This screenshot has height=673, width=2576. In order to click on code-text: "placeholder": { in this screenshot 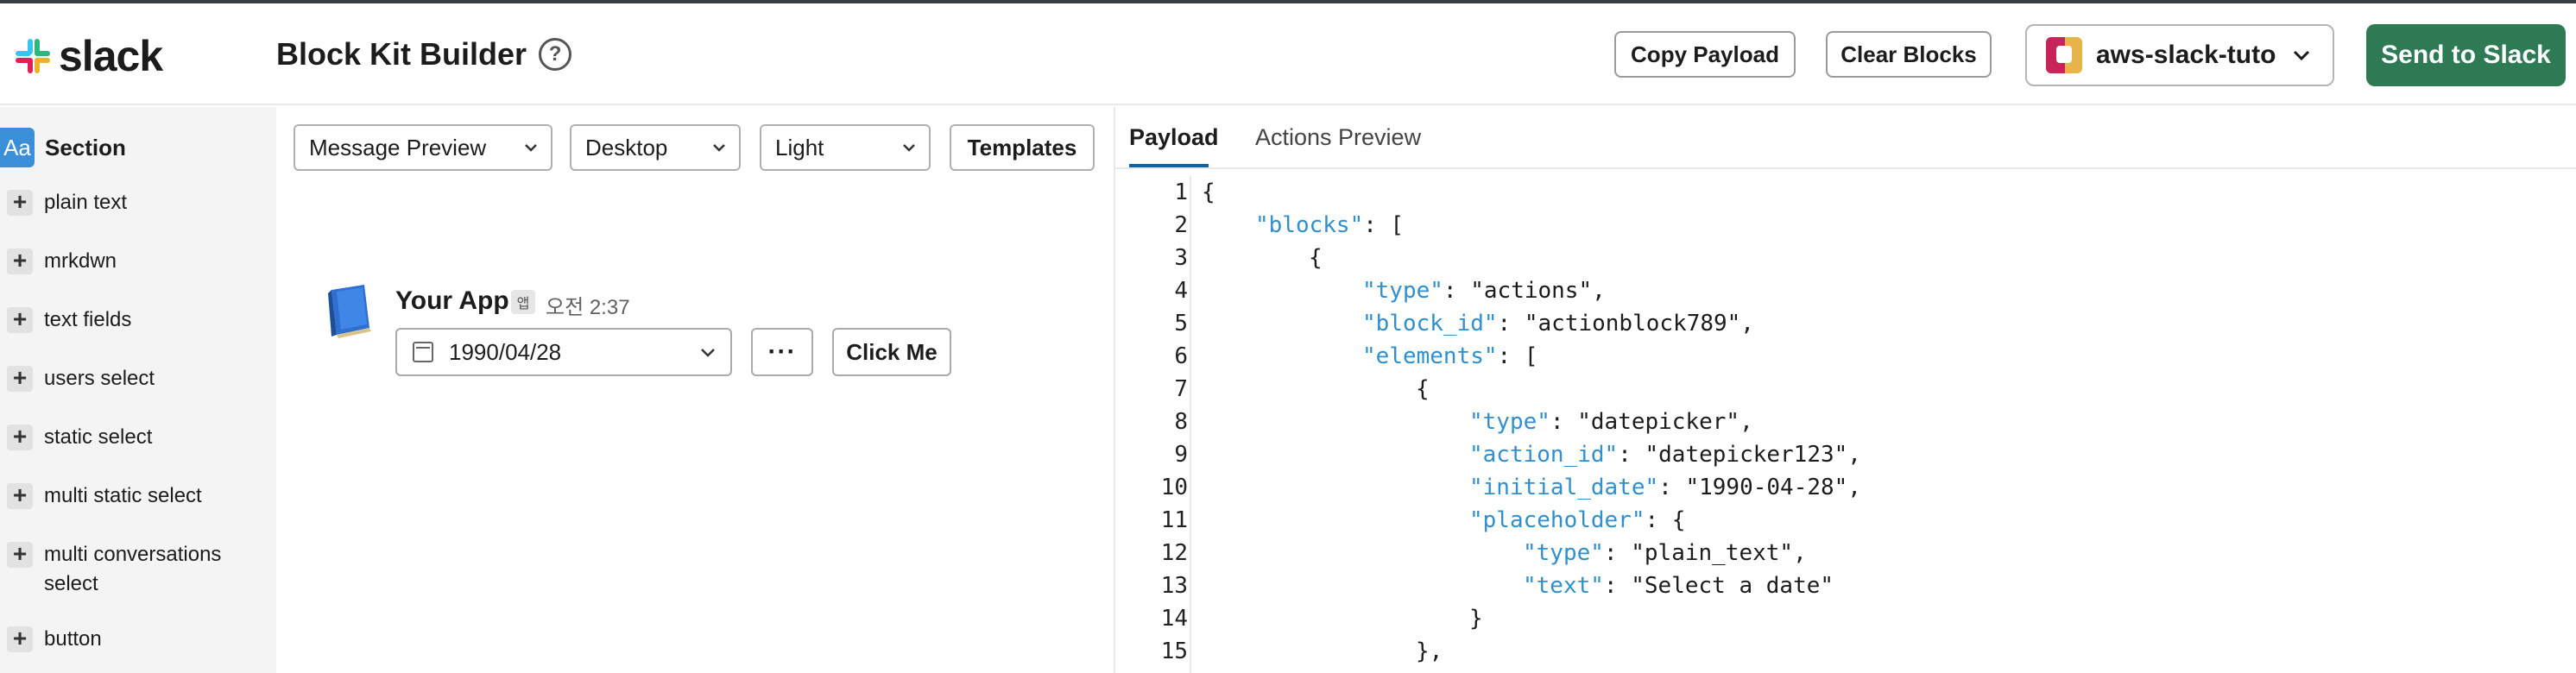, I will do `click(1577, 521)`.